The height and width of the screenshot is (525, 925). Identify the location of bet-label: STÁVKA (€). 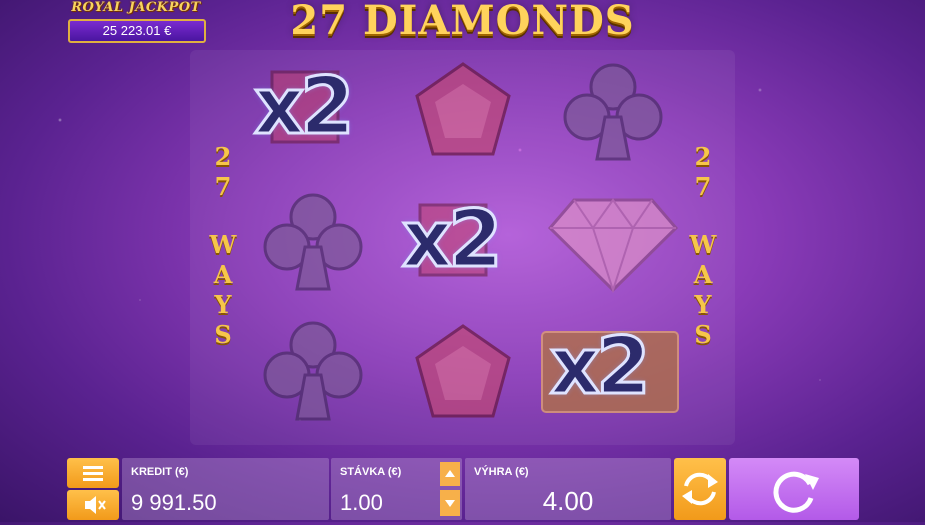
(371, 472).